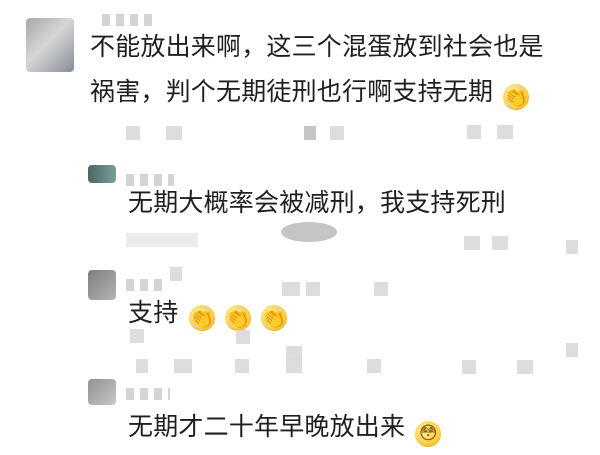 This screenshot has height=455, width=600. I want to click on comment-text: 祸害，判个无期徒刑也行啊支持无期 👏, so click(311, 94).